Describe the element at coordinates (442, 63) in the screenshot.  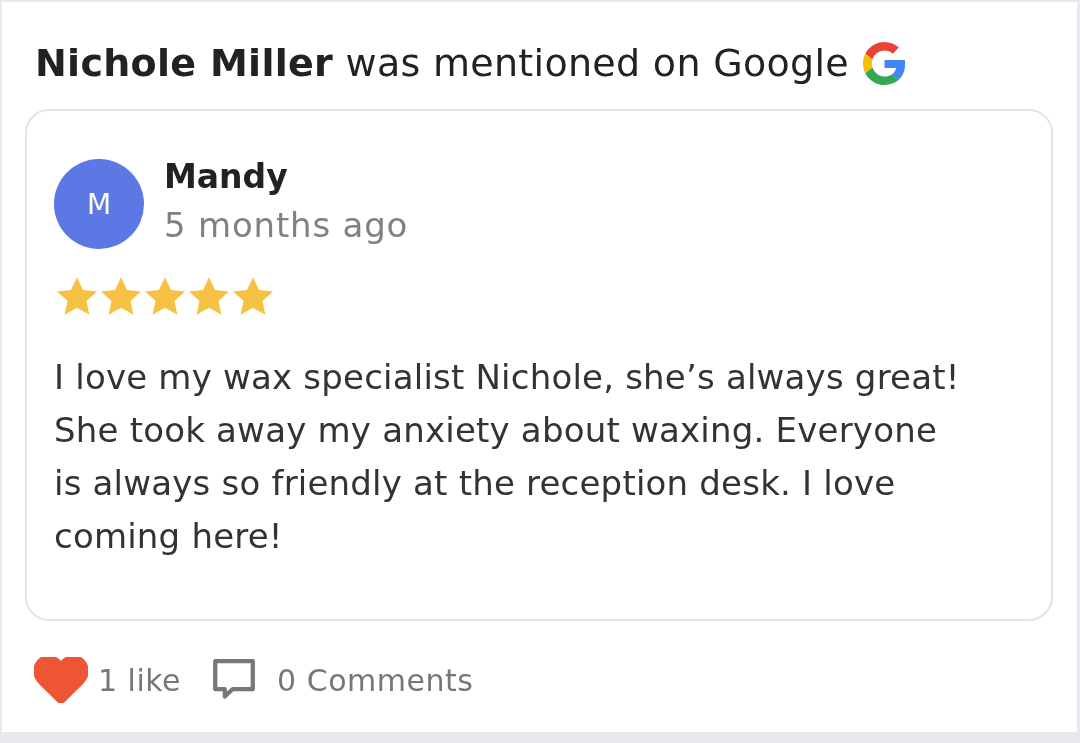
I see `post-title: Nichole Miller was mentioned on Google` at that location.